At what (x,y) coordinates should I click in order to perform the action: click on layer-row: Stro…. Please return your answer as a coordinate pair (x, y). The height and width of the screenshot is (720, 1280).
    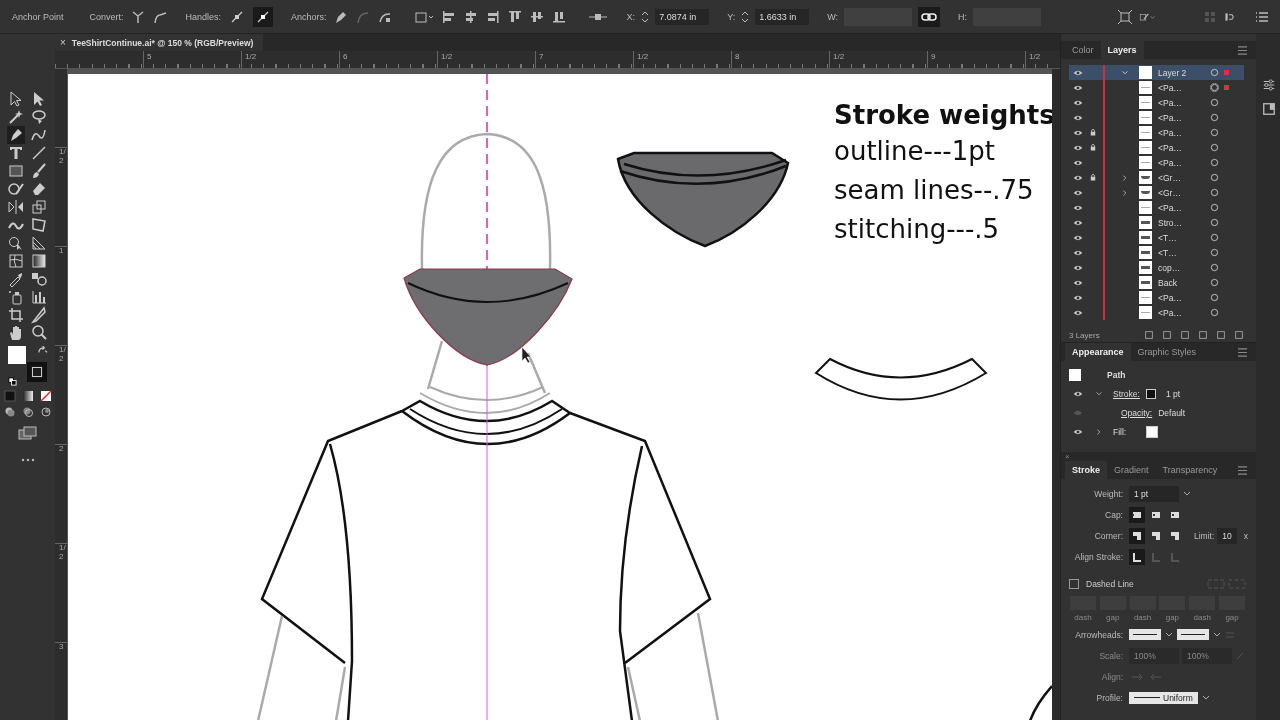
    Looking at the image, I should click on (1156, 222).